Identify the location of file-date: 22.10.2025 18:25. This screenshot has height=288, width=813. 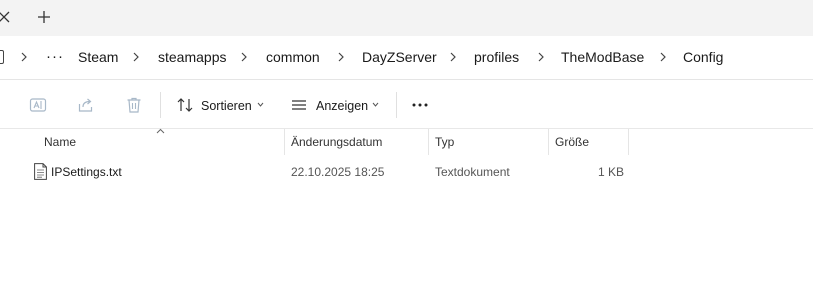
(338, 172).